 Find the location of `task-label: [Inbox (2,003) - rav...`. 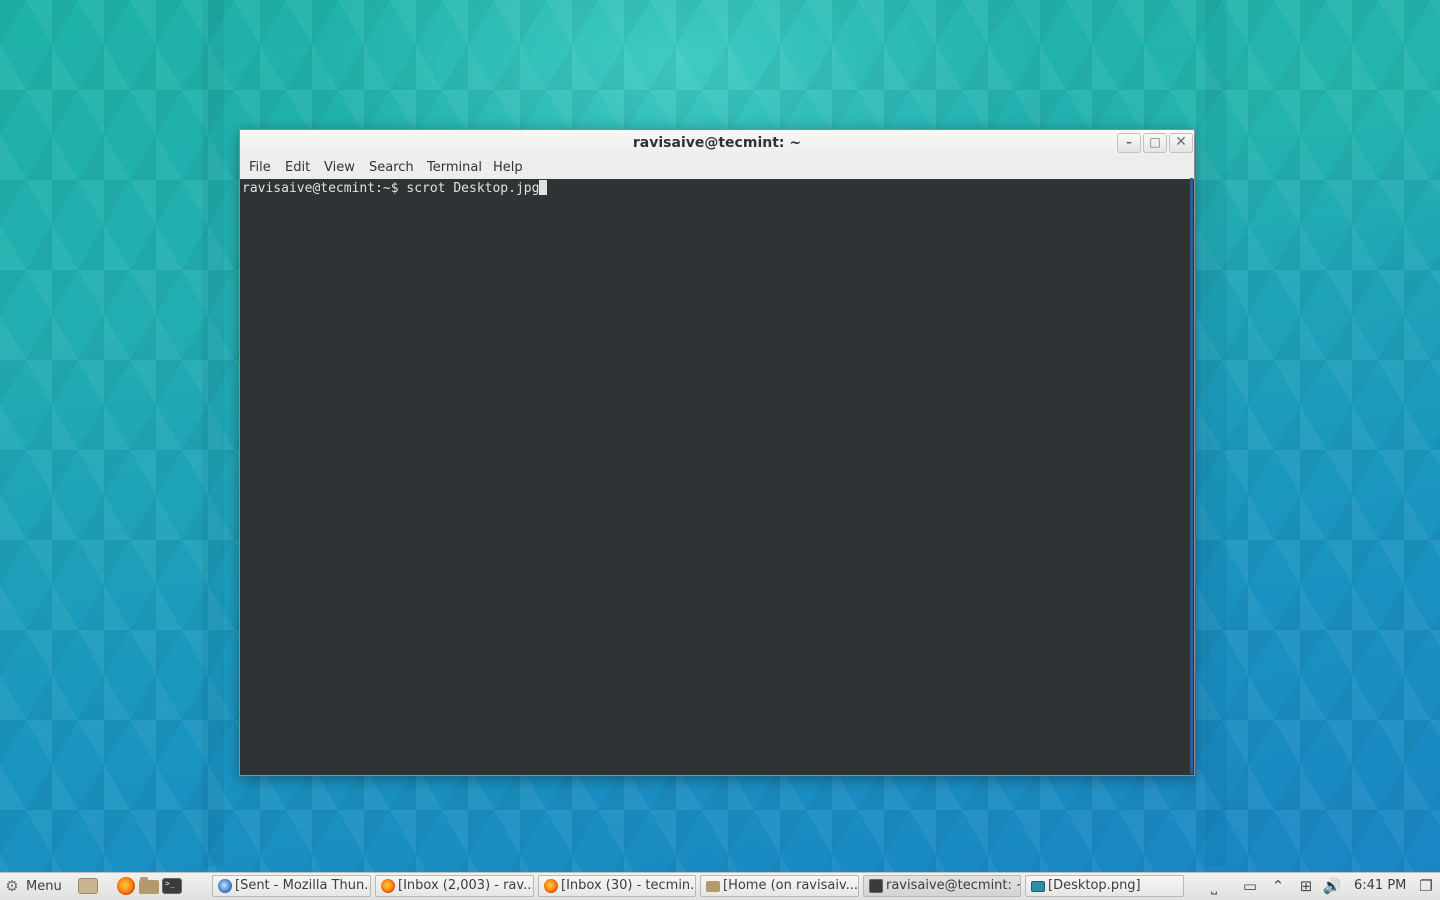

task-label: [Inbox (2,003) - rav... is located at coordinates (466, 885).